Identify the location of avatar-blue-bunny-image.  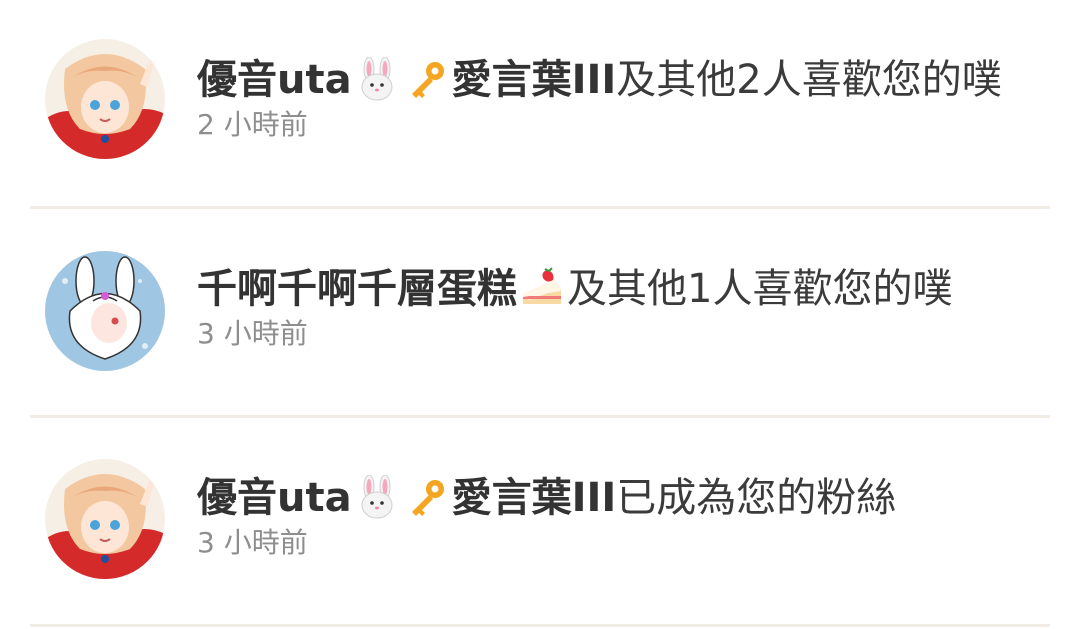
(105, 311).